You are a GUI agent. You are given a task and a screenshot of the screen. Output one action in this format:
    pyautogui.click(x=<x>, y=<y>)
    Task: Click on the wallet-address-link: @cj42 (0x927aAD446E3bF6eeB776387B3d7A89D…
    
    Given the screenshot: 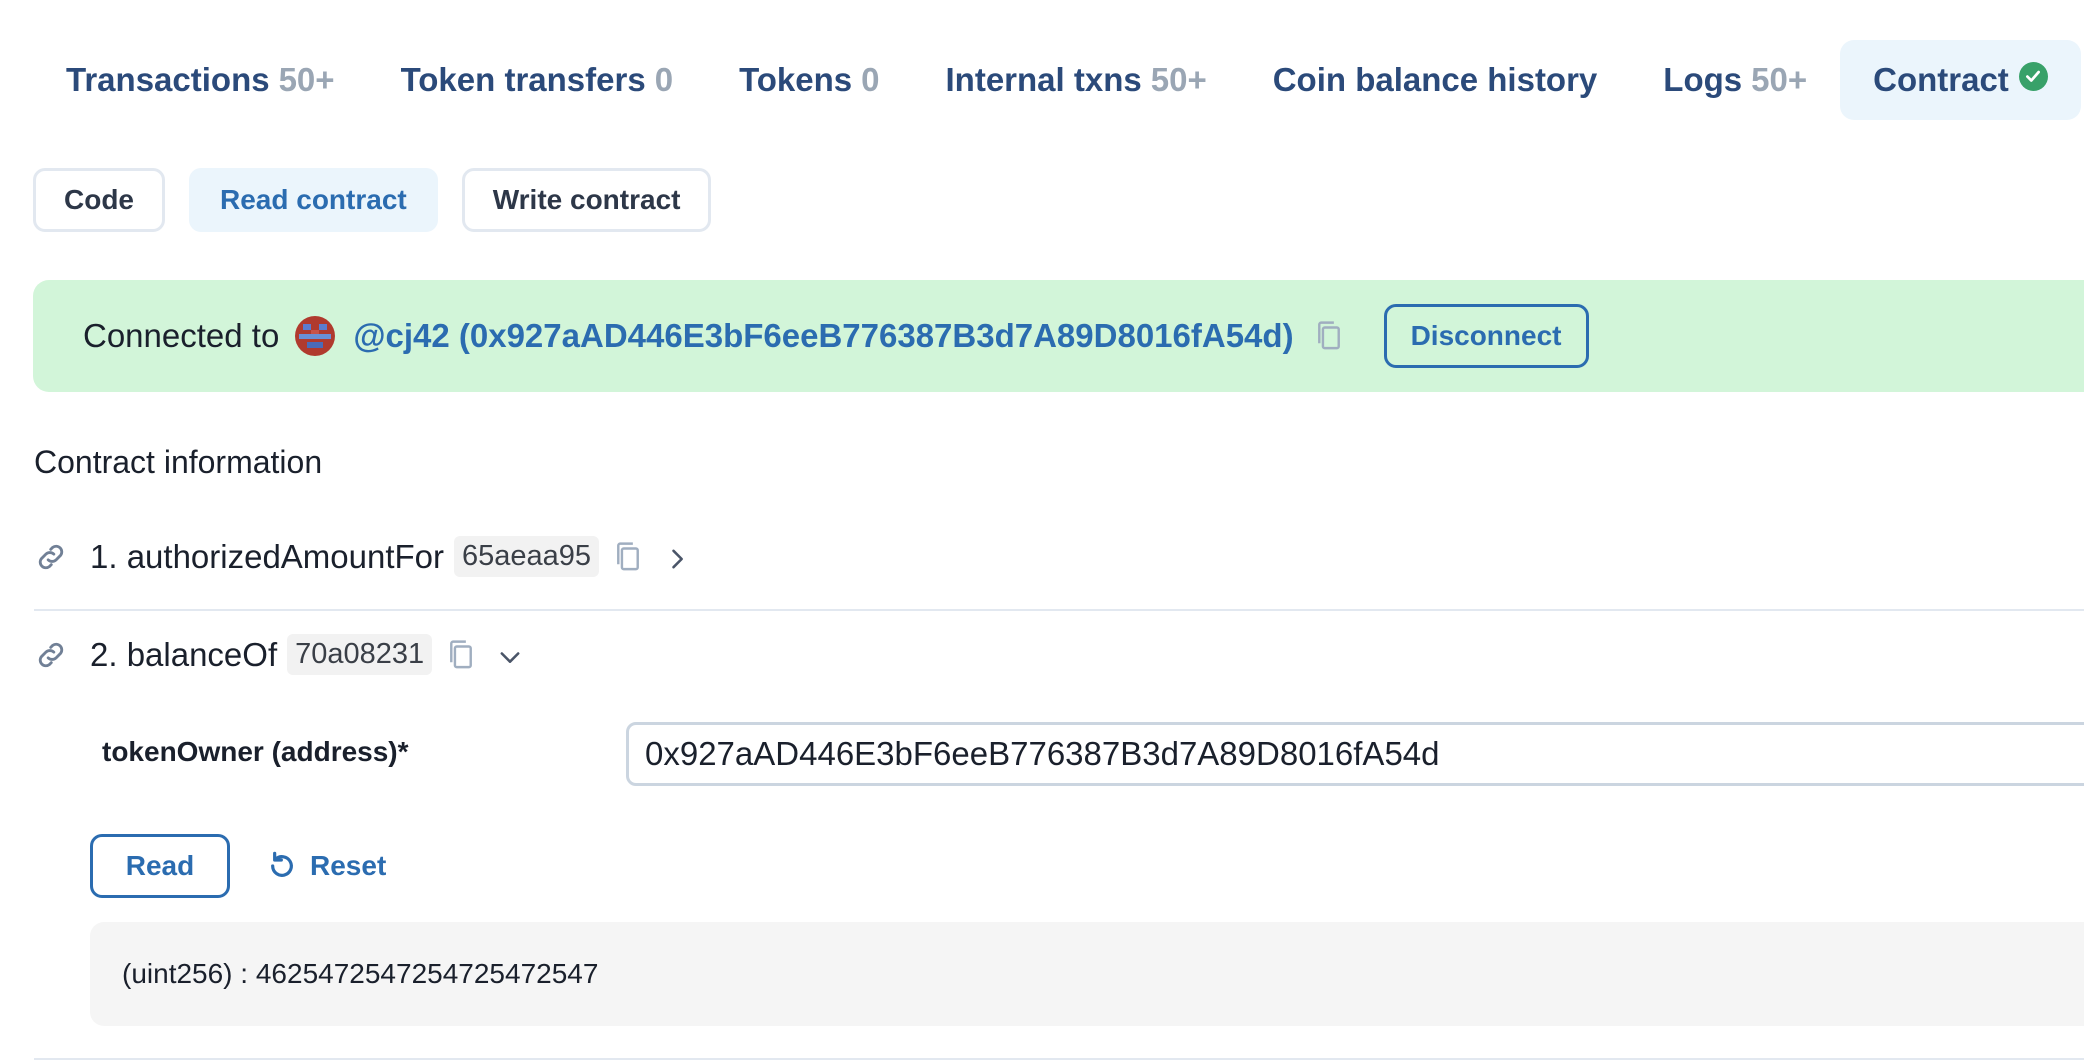 What is the action you would take?
    pyautogui.click(x=823, y=336)
    